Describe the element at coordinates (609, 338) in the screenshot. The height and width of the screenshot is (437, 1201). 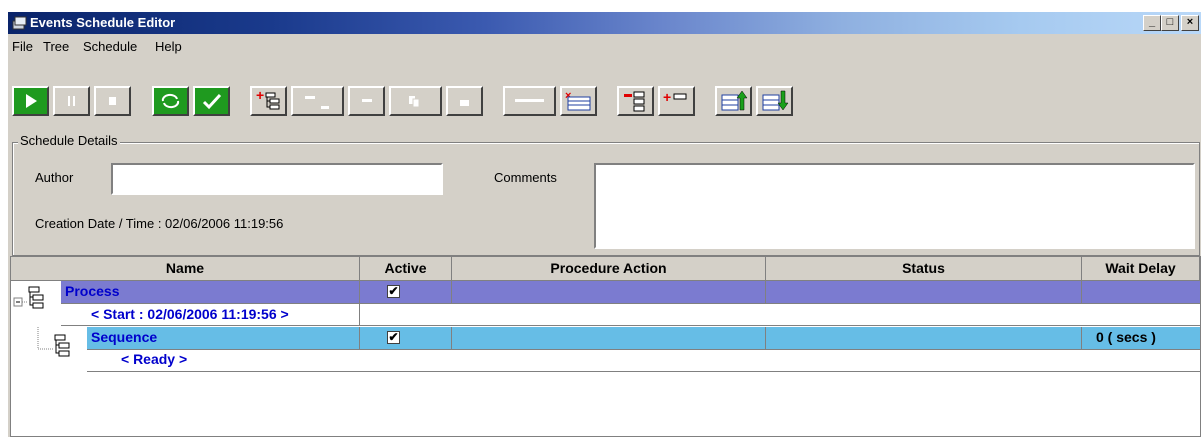
I see `sequence-procedure-action` at that location.